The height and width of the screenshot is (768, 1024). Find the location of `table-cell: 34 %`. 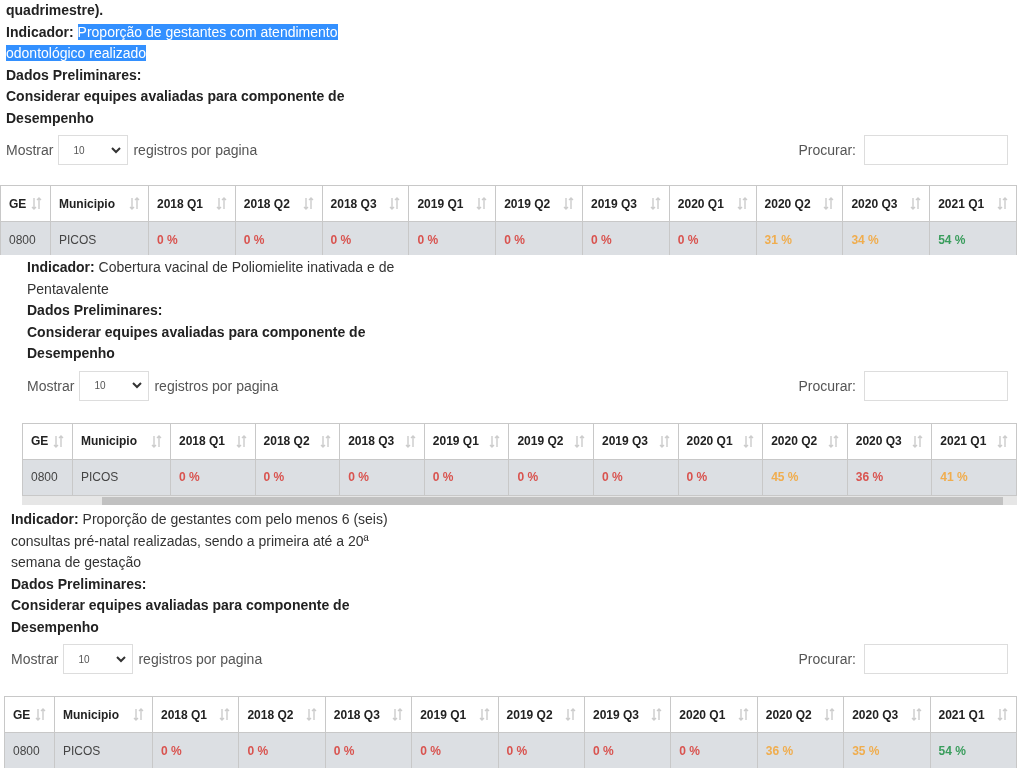

table-cell: 34 % is located at coordinates (886, 238).